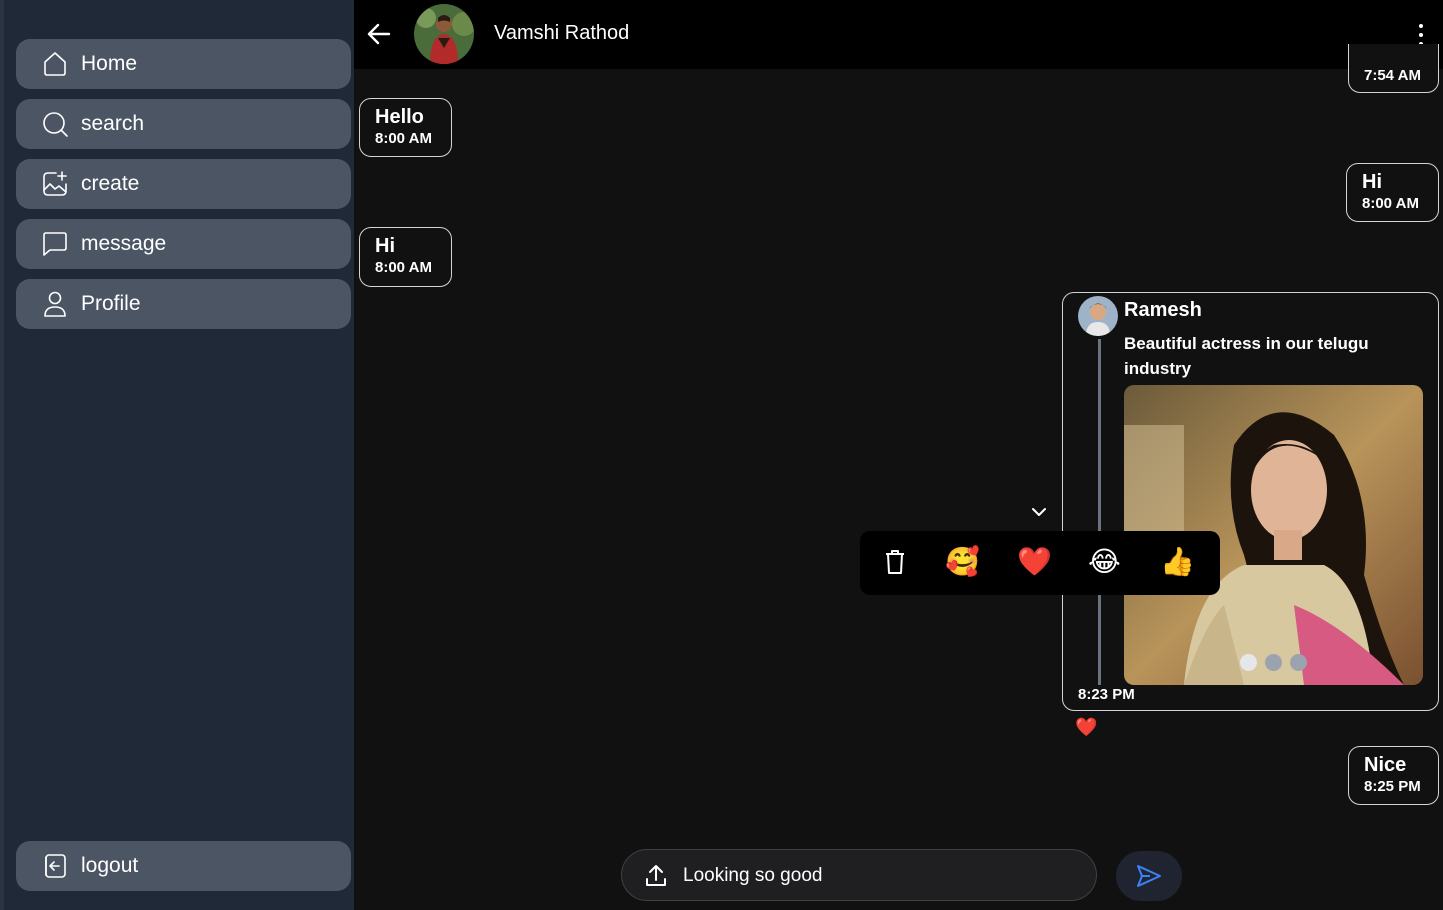  Describe the element at coordinates (183, 304) in the screenshot. I see `sidebar-item-profile: Profile` at that location.